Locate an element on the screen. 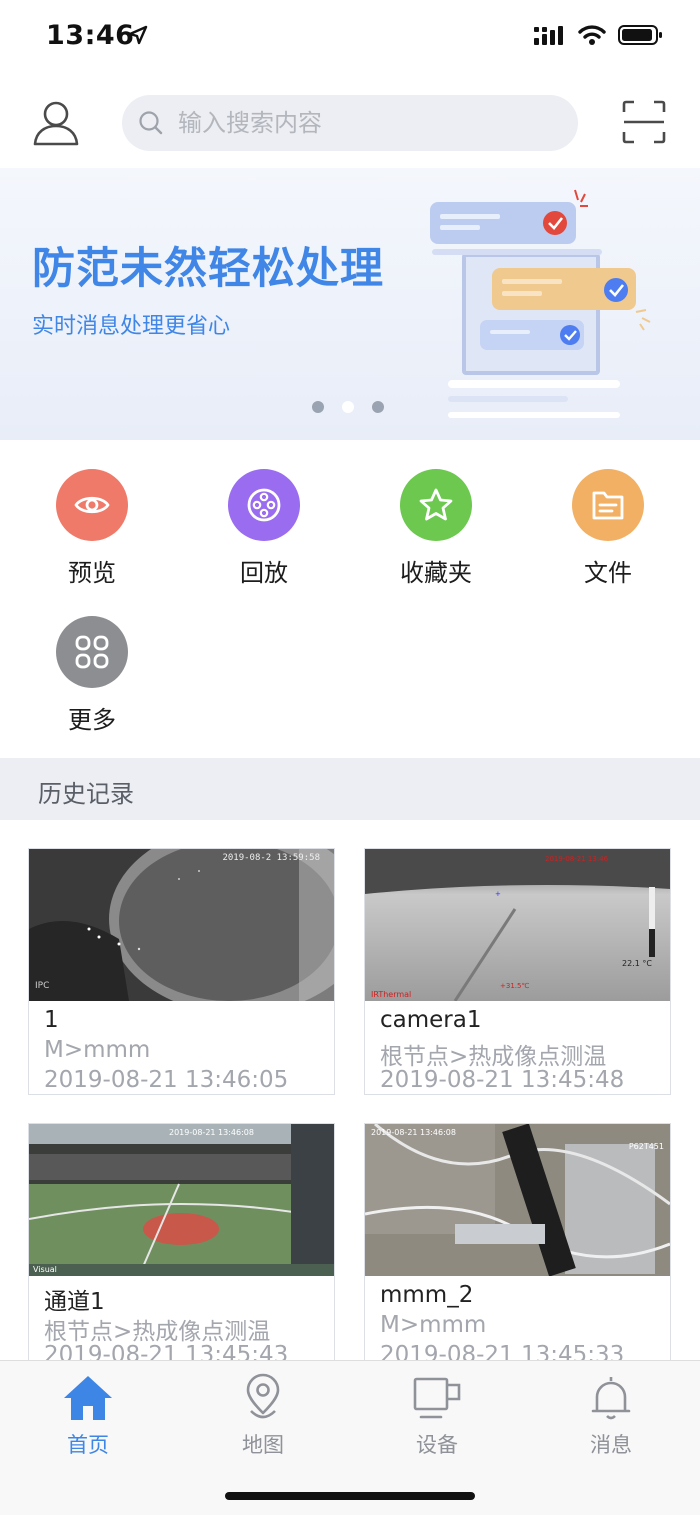 The height and width of the screenshot is (1515, 700). quick-action-files: 文件 is located at coordinates (608, 528).